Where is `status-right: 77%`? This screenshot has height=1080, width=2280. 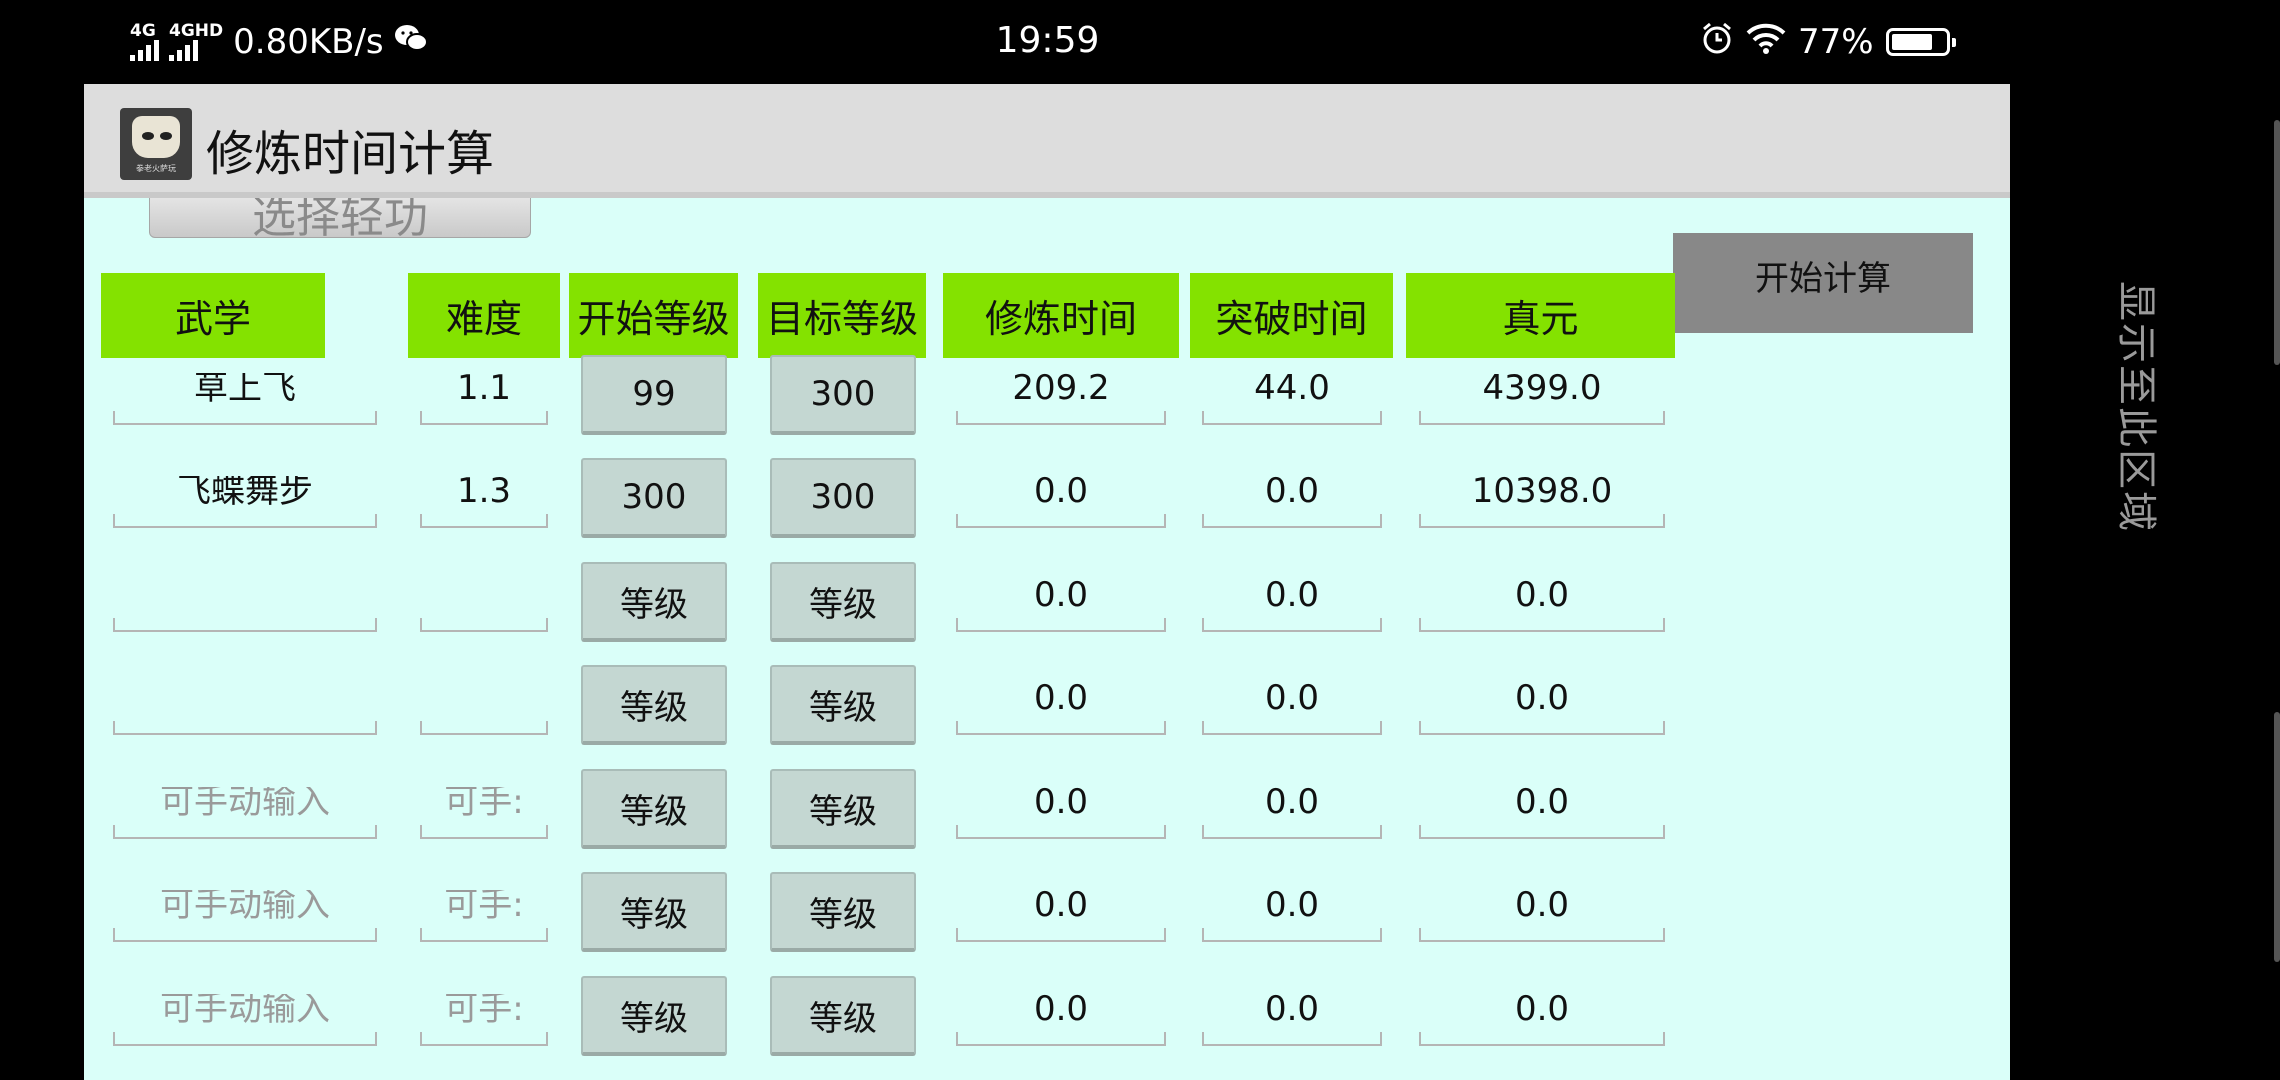
status-right: 77% is located at coordinates (1828, 42).